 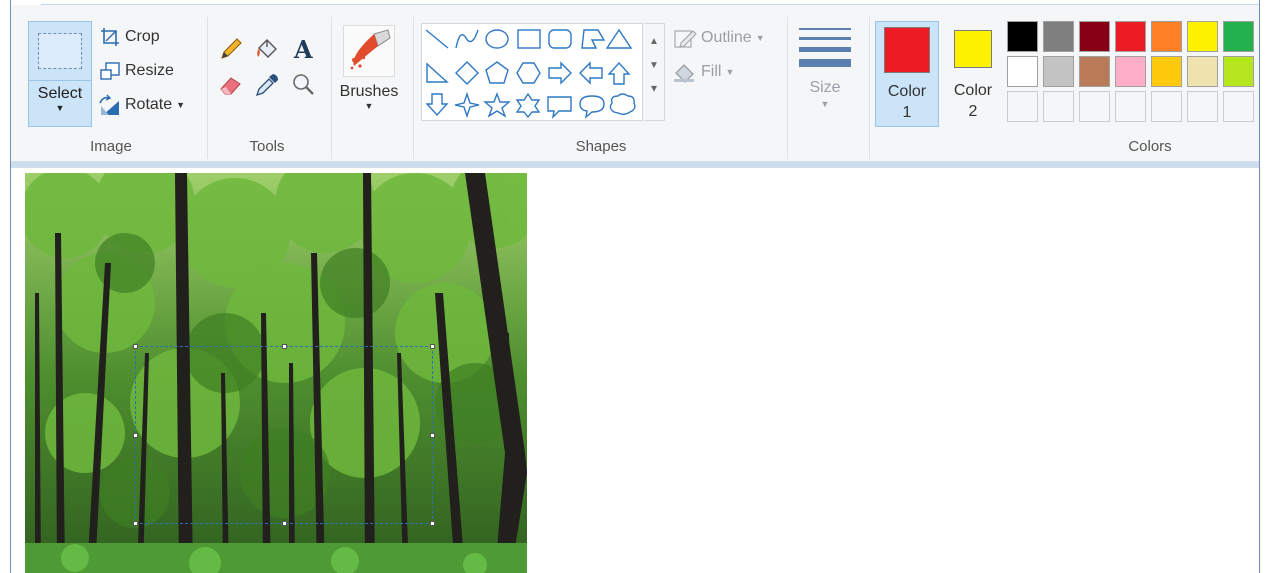 I want to click on selection-rectangle, so click(x=284, y=435).